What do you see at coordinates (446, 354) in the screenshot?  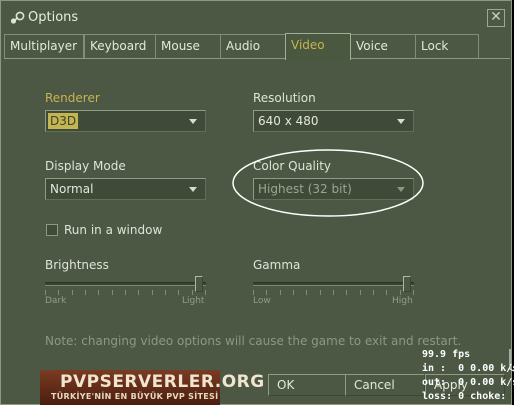 I see `fps-readout: 99.9 fps` at bounding box center [446, 354].